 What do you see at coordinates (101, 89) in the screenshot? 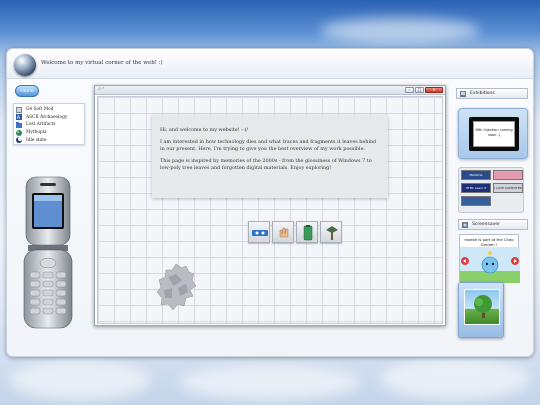
I see `window-title: ♪◦°` at bounding box center [101, 89].